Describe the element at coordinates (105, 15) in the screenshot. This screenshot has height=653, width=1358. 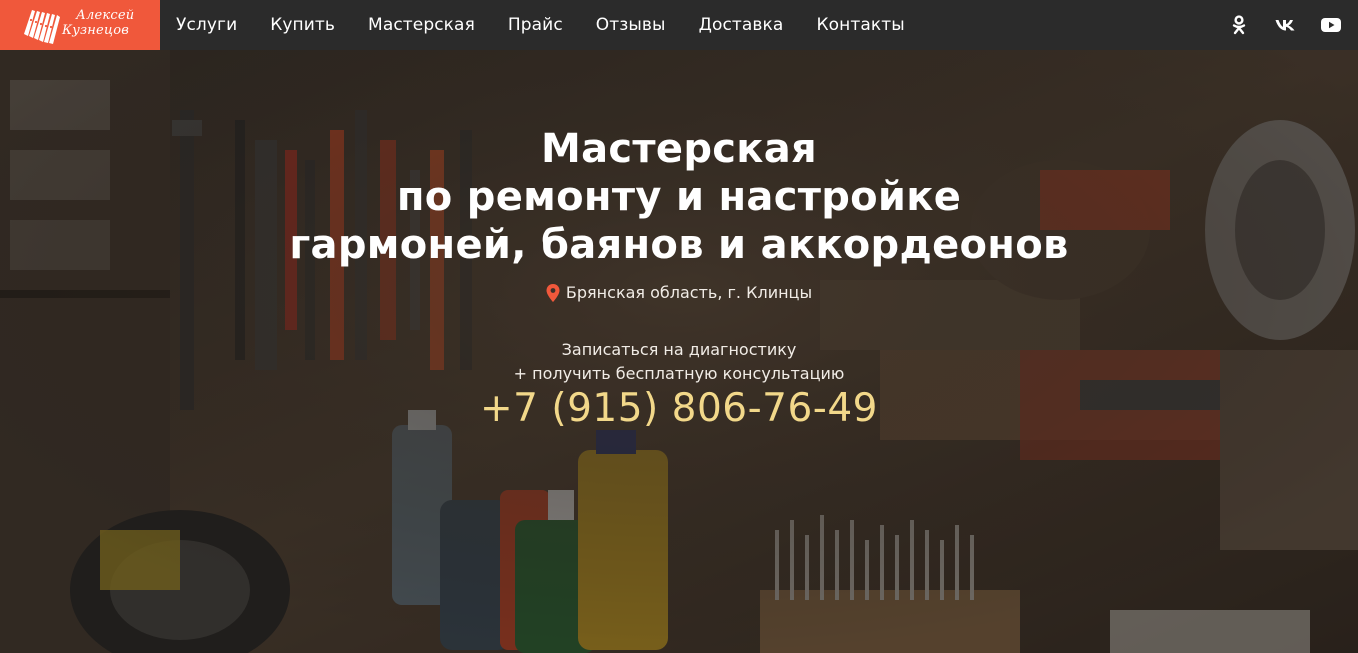
I see `logo-first-name: Алексей` at that location.